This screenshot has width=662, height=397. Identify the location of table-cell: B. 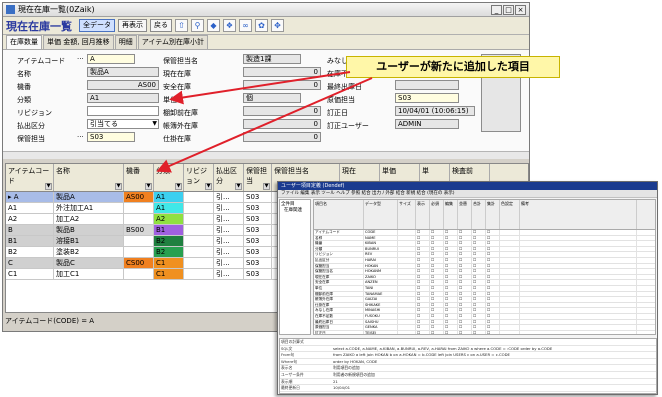
(30, 230).